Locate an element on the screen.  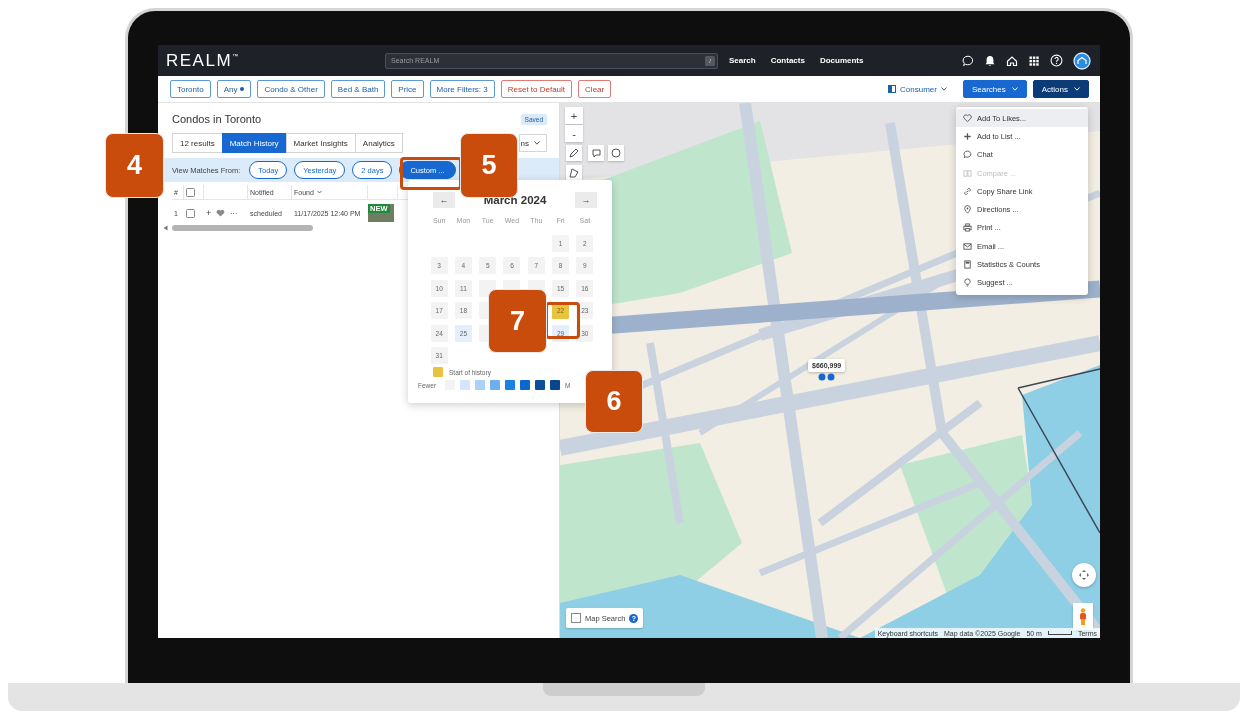
compare-icon is located at coordinates (967, 173).